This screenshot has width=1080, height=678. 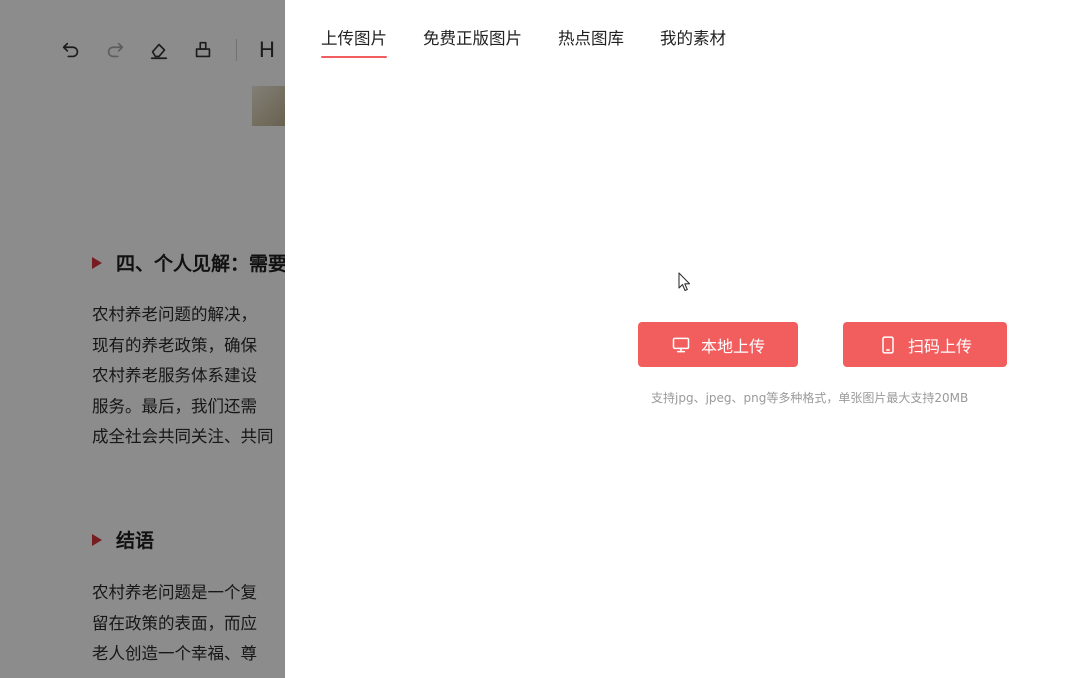 What do you see at coordinates (684, 282) in the screenshot?
I see `mouse-cursor-icon` at bounding box center [684, 282].